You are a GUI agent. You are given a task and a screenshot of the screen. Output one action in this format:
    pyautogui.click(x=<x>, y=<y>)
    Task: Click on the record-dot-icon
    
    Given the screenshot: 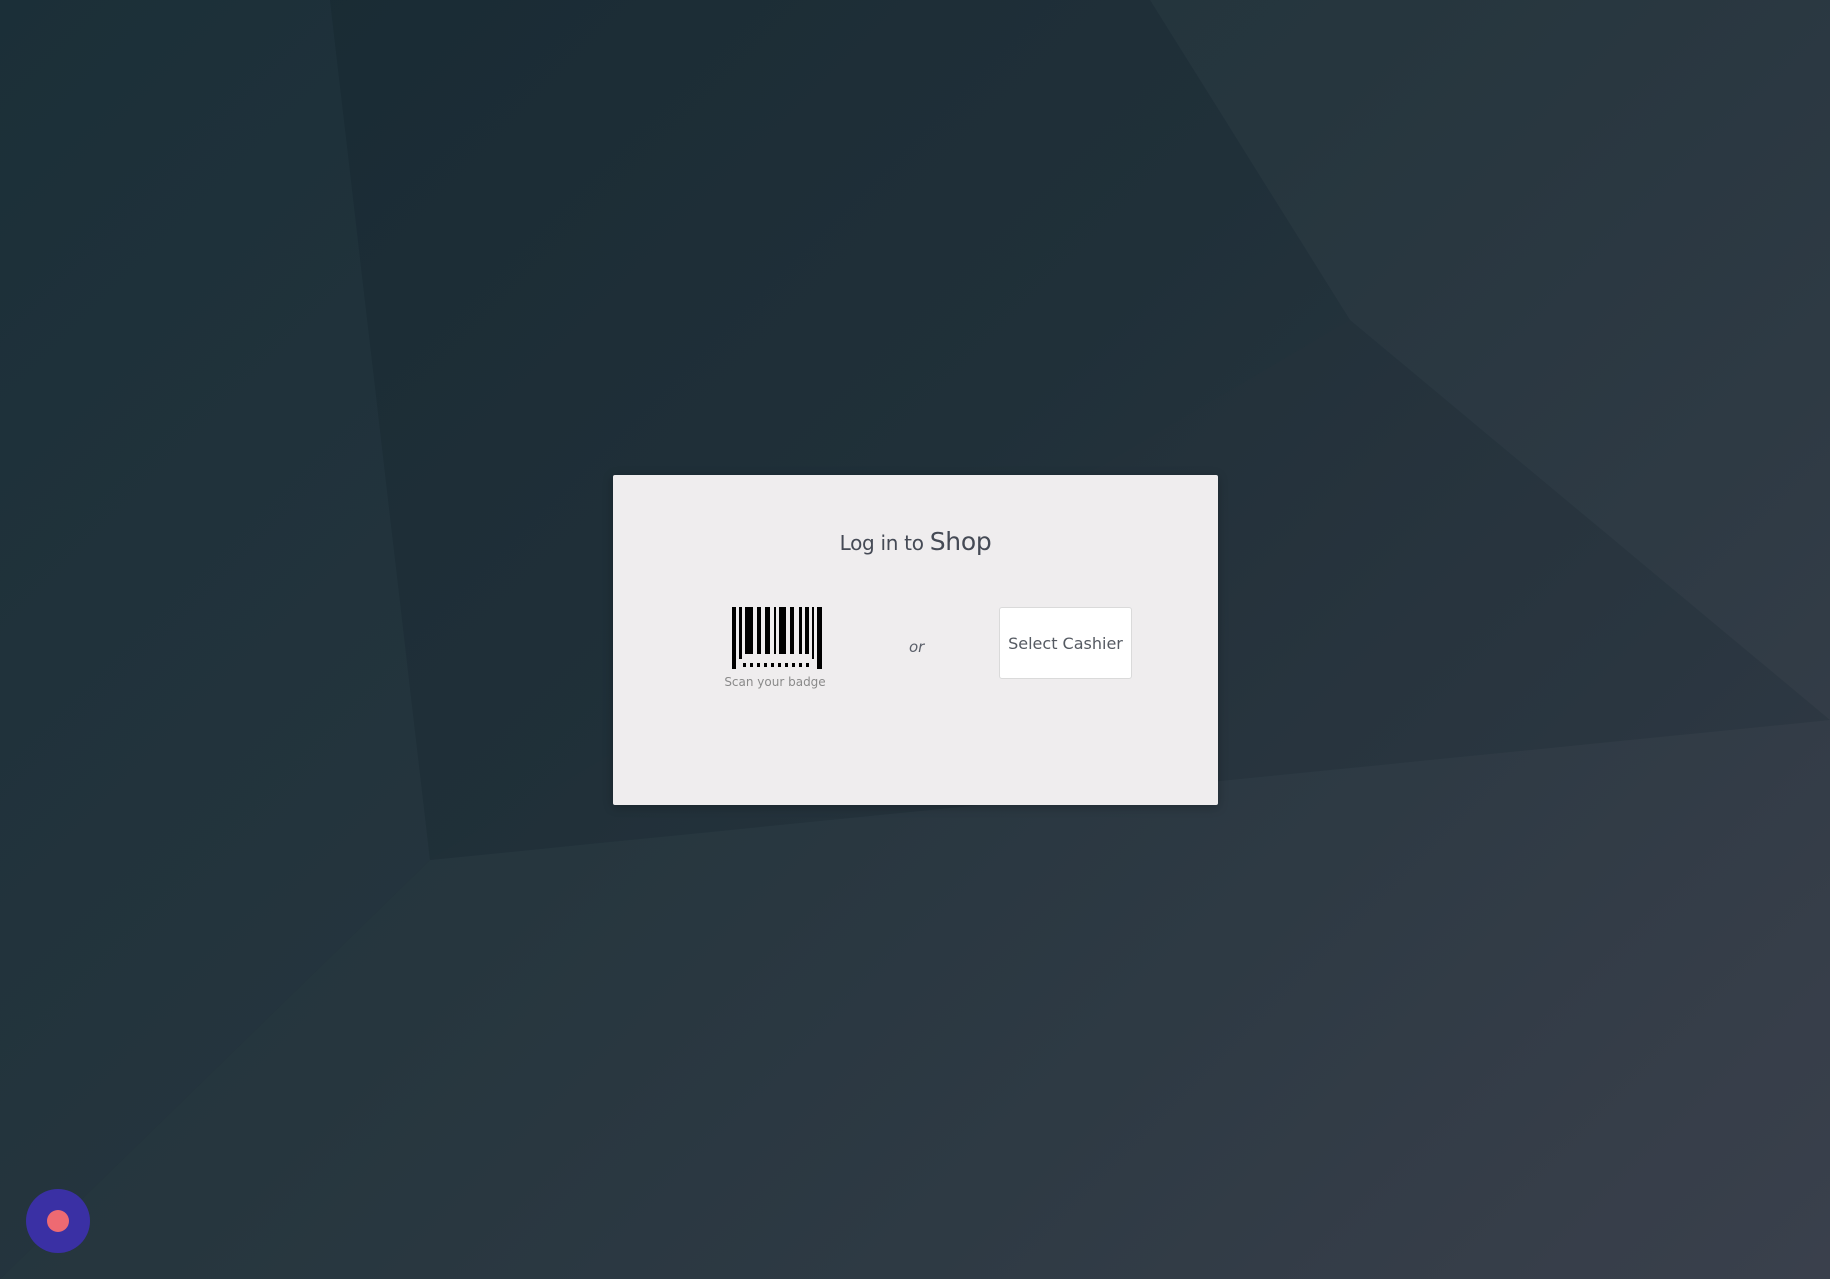 What is the action you would take?
    pyautogui.click(x=58, y=1221)
    